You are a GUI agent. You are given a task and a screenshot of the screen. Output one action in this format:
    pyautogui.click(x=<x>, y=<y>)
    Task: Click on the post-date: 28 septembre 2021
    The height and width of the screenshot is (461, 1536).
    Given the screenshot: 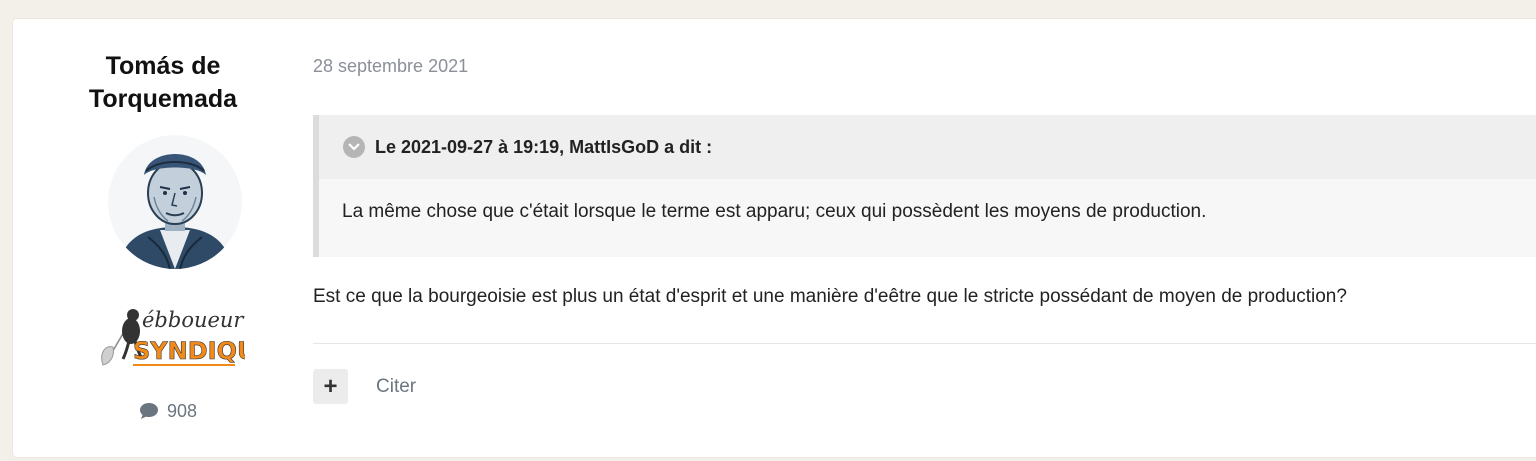 What is the action you would take?
    pyautogui.click(x=390, y=66)
    